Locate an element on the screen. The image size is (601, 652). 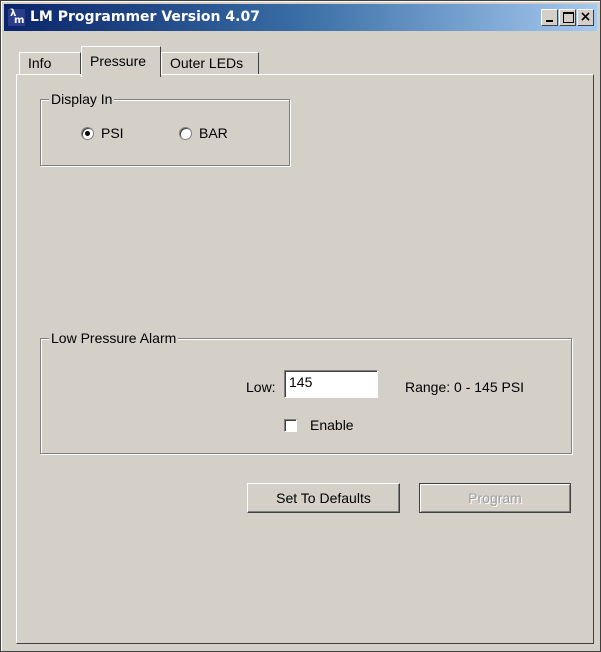
range-label: Range: 0 - 145 PSI is located at coordinates (465, 387).